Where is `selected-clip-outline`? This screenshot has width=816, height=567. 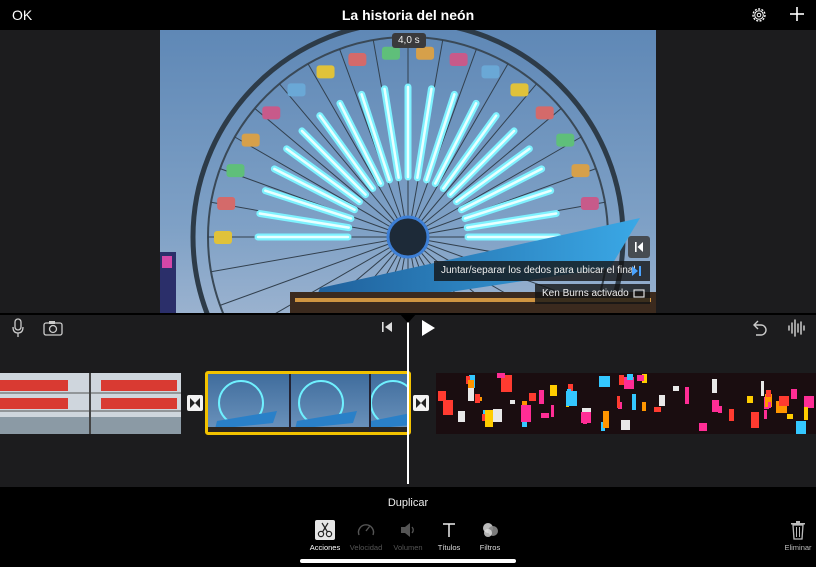
selected-clip-outline is located at coordinates (308, 403).